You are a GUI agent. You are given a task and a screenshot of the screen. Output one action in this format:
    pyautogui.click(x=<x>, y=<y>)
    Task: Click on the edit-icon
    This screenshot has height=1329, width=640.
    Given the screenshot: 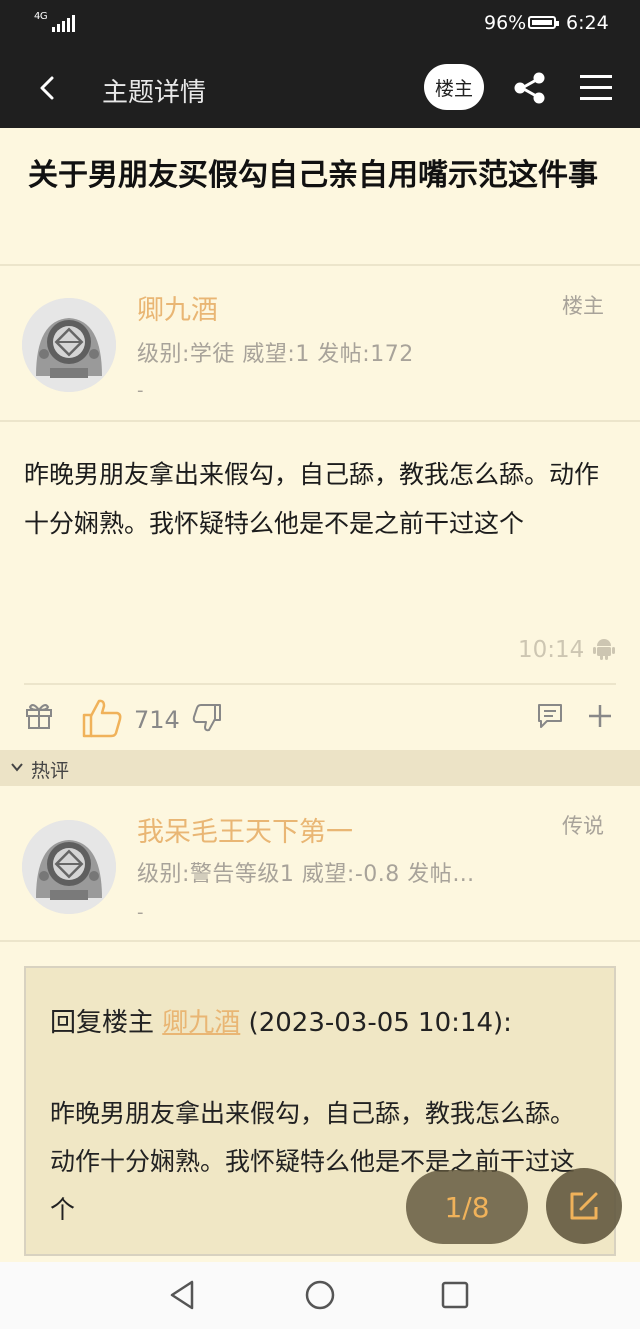 What is the action you would take?
    pyautogui.click(x=584, y=1206)
    